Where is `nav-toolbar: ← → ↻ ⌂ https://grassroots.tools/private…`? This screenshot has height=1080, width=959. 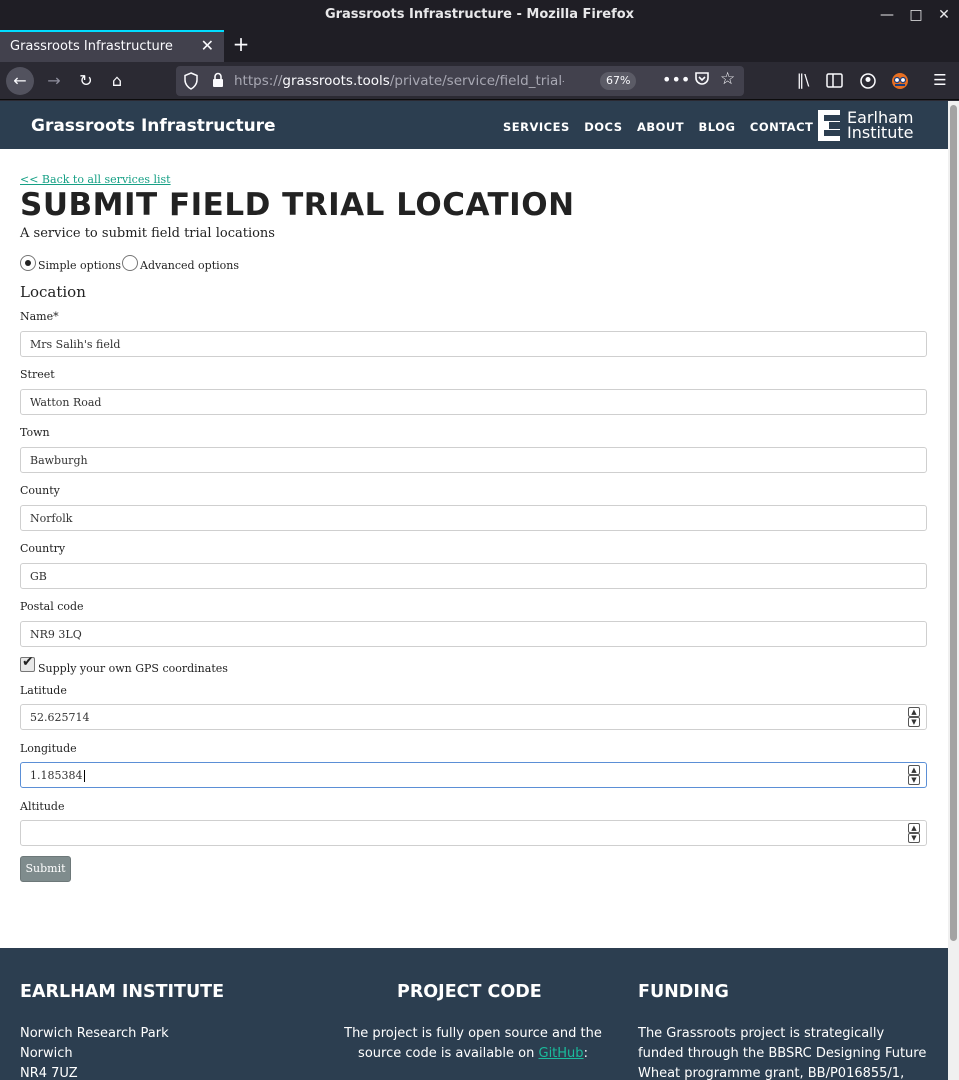 nav-toolbar: ← → ↻ ⌂ https://grassroots.tools/private… is located at coordinates (479, 81).